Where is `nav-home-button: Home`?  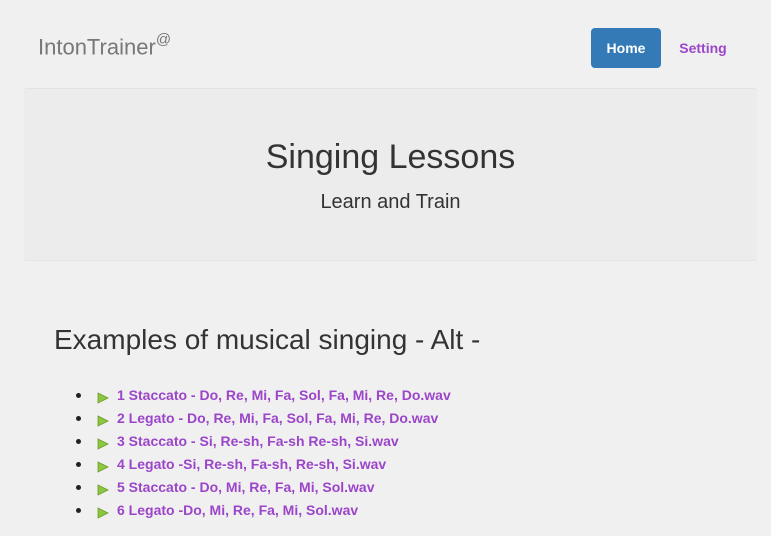
nav-home-button: Home is located at coordinates (626, 48).